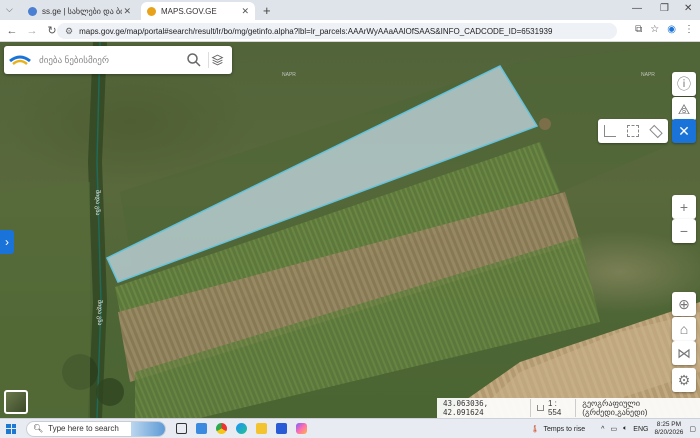  Describe the element at coordinates (32, 31) in the screenshot. I see `forward-icon: →` at that location.